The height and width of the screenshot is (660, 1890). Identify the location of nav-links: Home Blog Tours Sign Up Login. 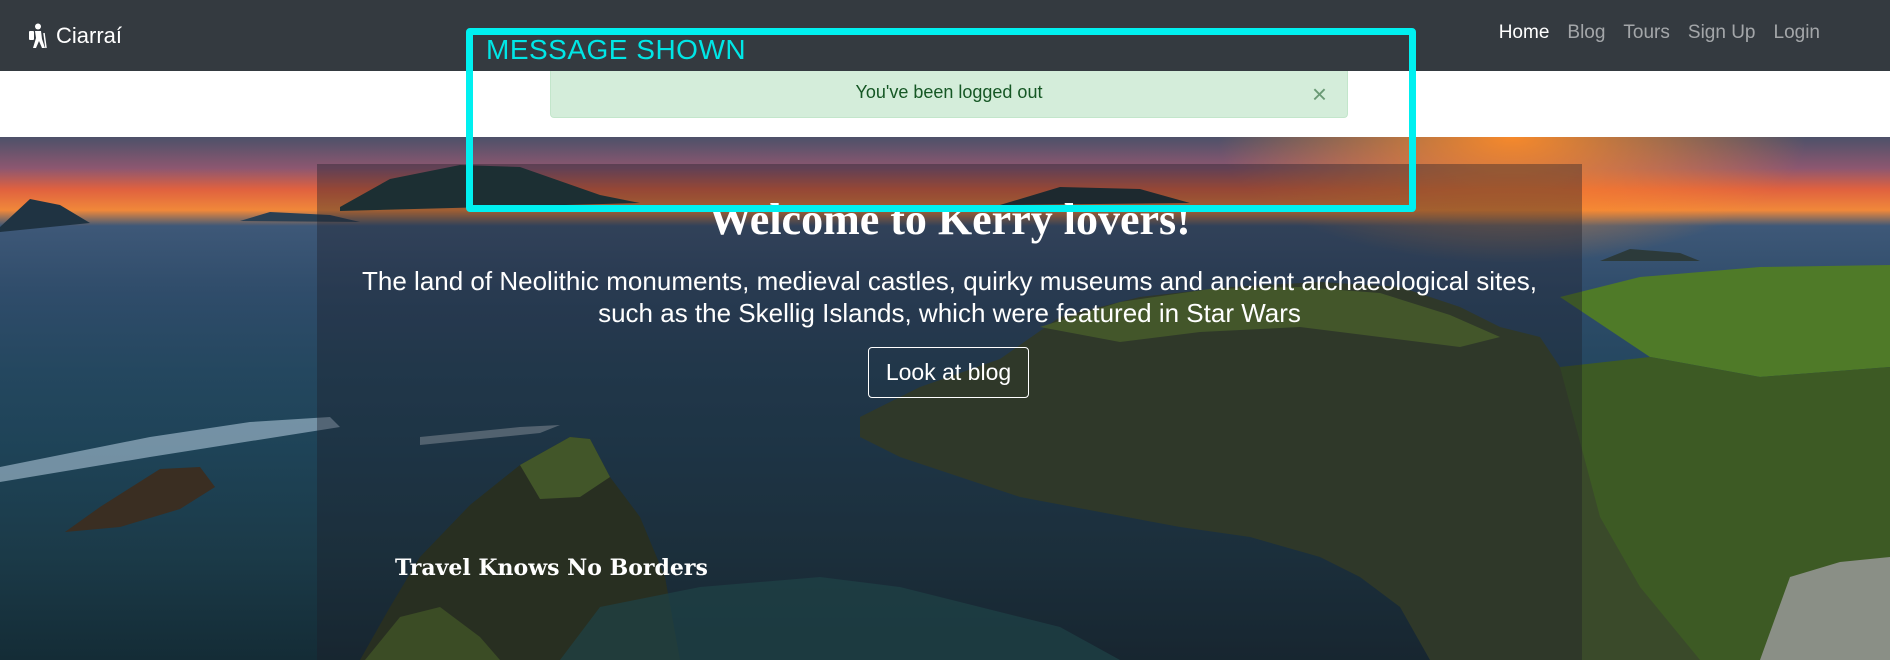
(1659, 33).